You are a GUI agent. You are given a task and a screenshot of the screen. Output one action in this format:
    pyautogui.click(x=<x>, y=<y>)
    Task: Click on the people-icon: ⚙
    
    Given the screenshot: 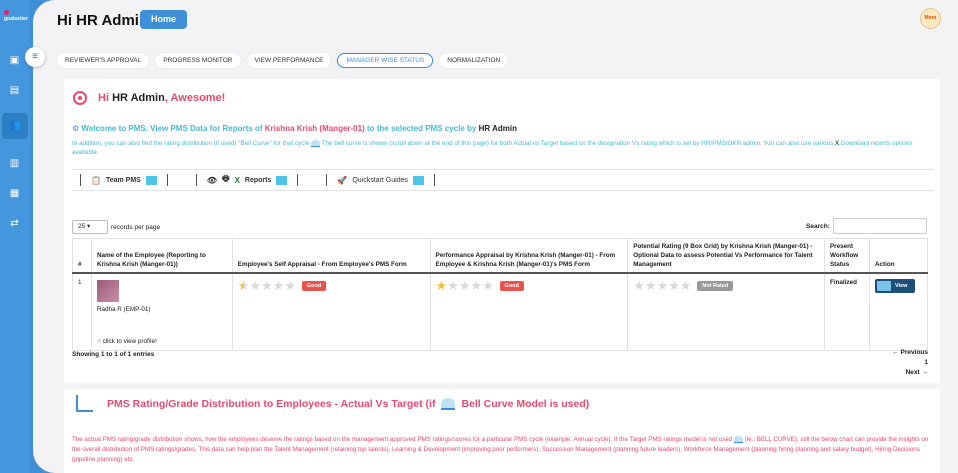 What is the action you would take?
    pyautogui.click(x=76, y=128)
    